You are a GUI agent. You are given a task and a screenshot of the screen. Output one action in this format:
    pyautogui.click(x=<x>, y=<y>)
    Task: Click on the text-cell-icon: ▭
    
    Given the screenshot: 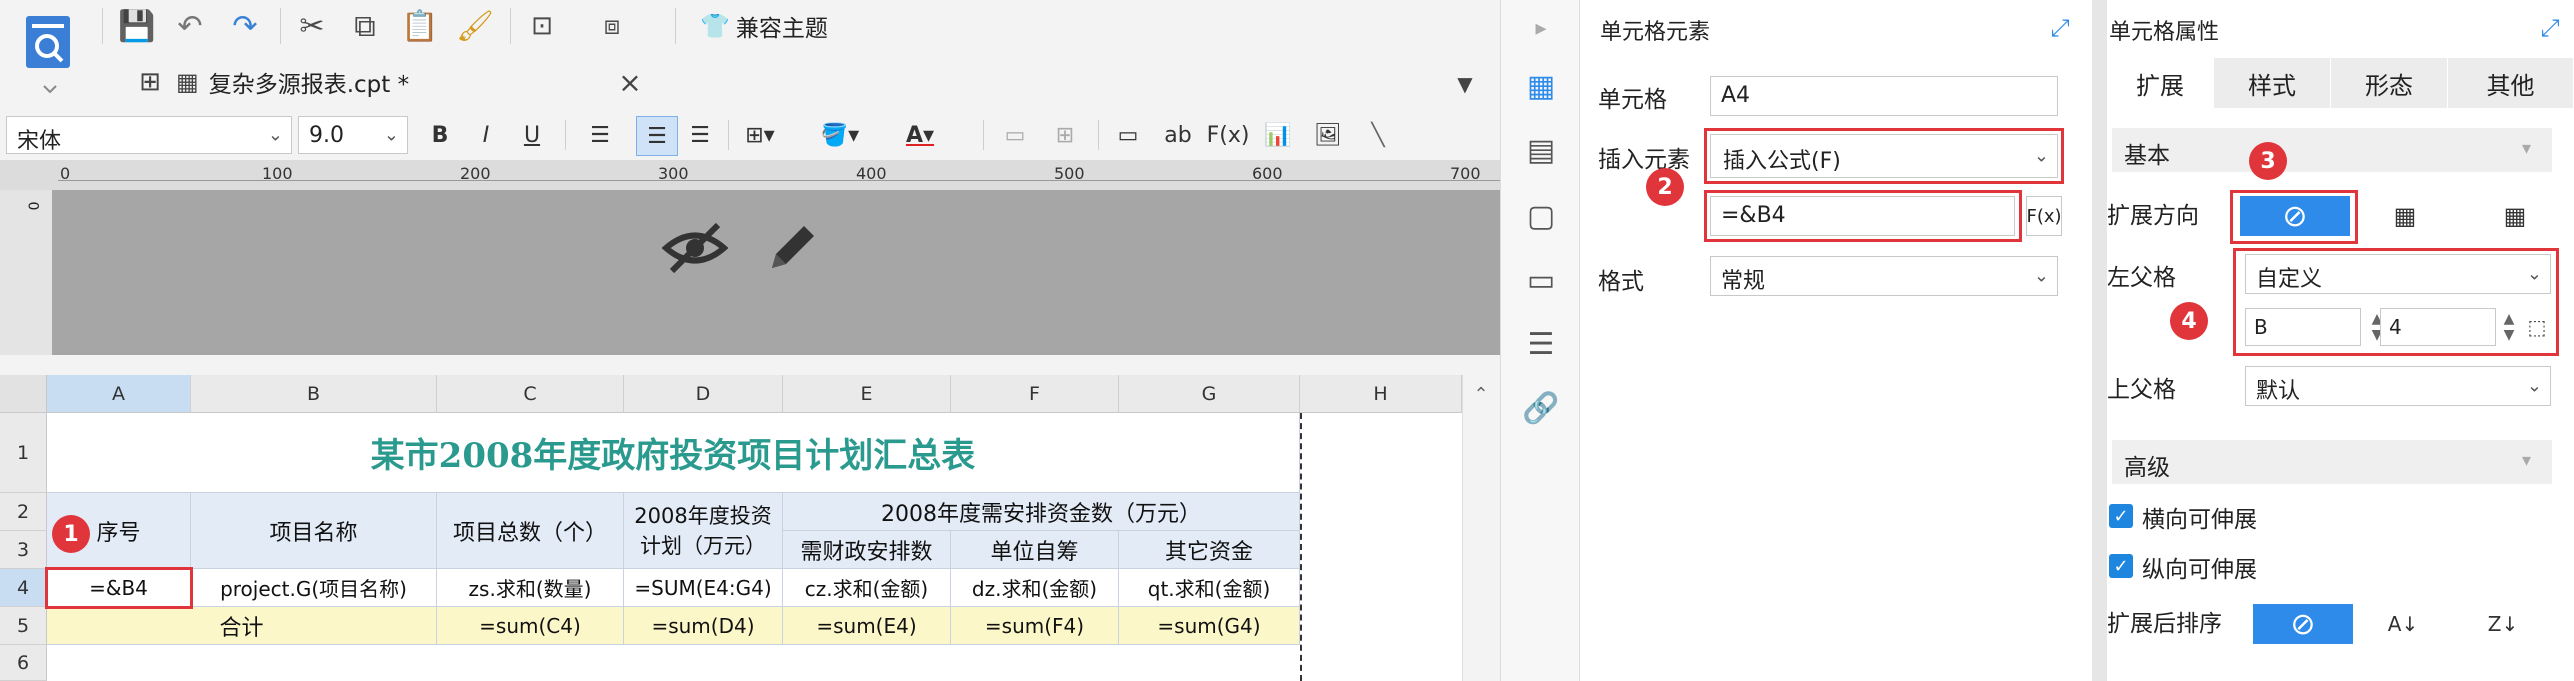 What is the action you would take?
    pyautogui.click(x=1128, y=135)
    